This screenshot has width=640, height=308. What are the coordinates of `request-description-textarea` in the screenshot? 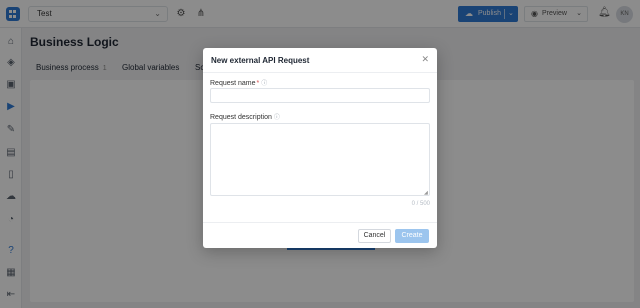 It's located at (320, 159).